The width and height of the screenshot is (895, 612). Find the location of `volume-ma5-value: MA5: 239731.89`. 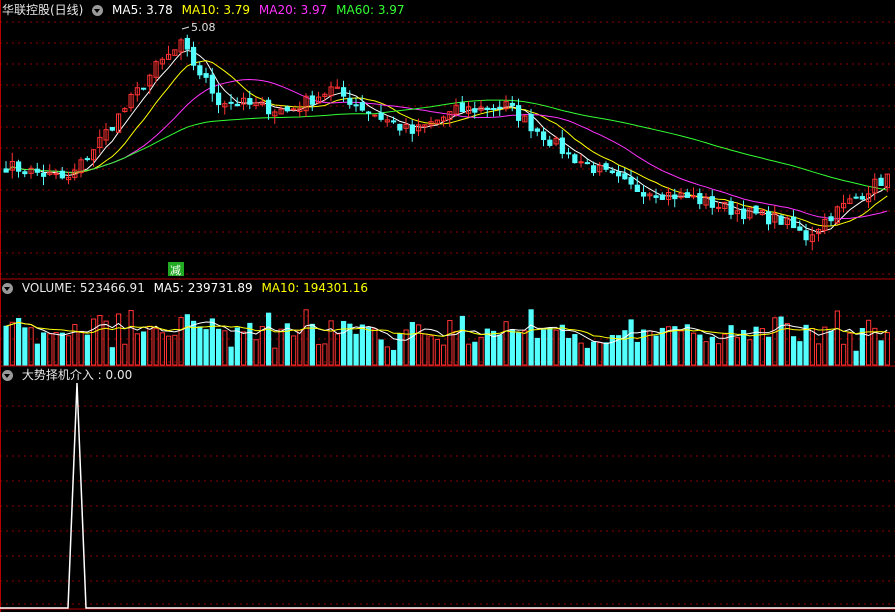

volume-ma5-value: MA5: 239731.89 is located at coordinates (203, 288).